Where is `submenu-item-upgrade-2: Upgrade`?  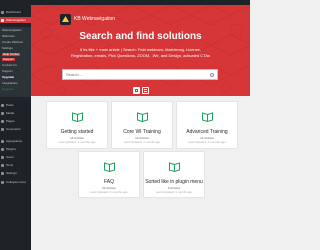 submenu-item-upgrade-2: Upgrade is located at coordinates (15, 89).